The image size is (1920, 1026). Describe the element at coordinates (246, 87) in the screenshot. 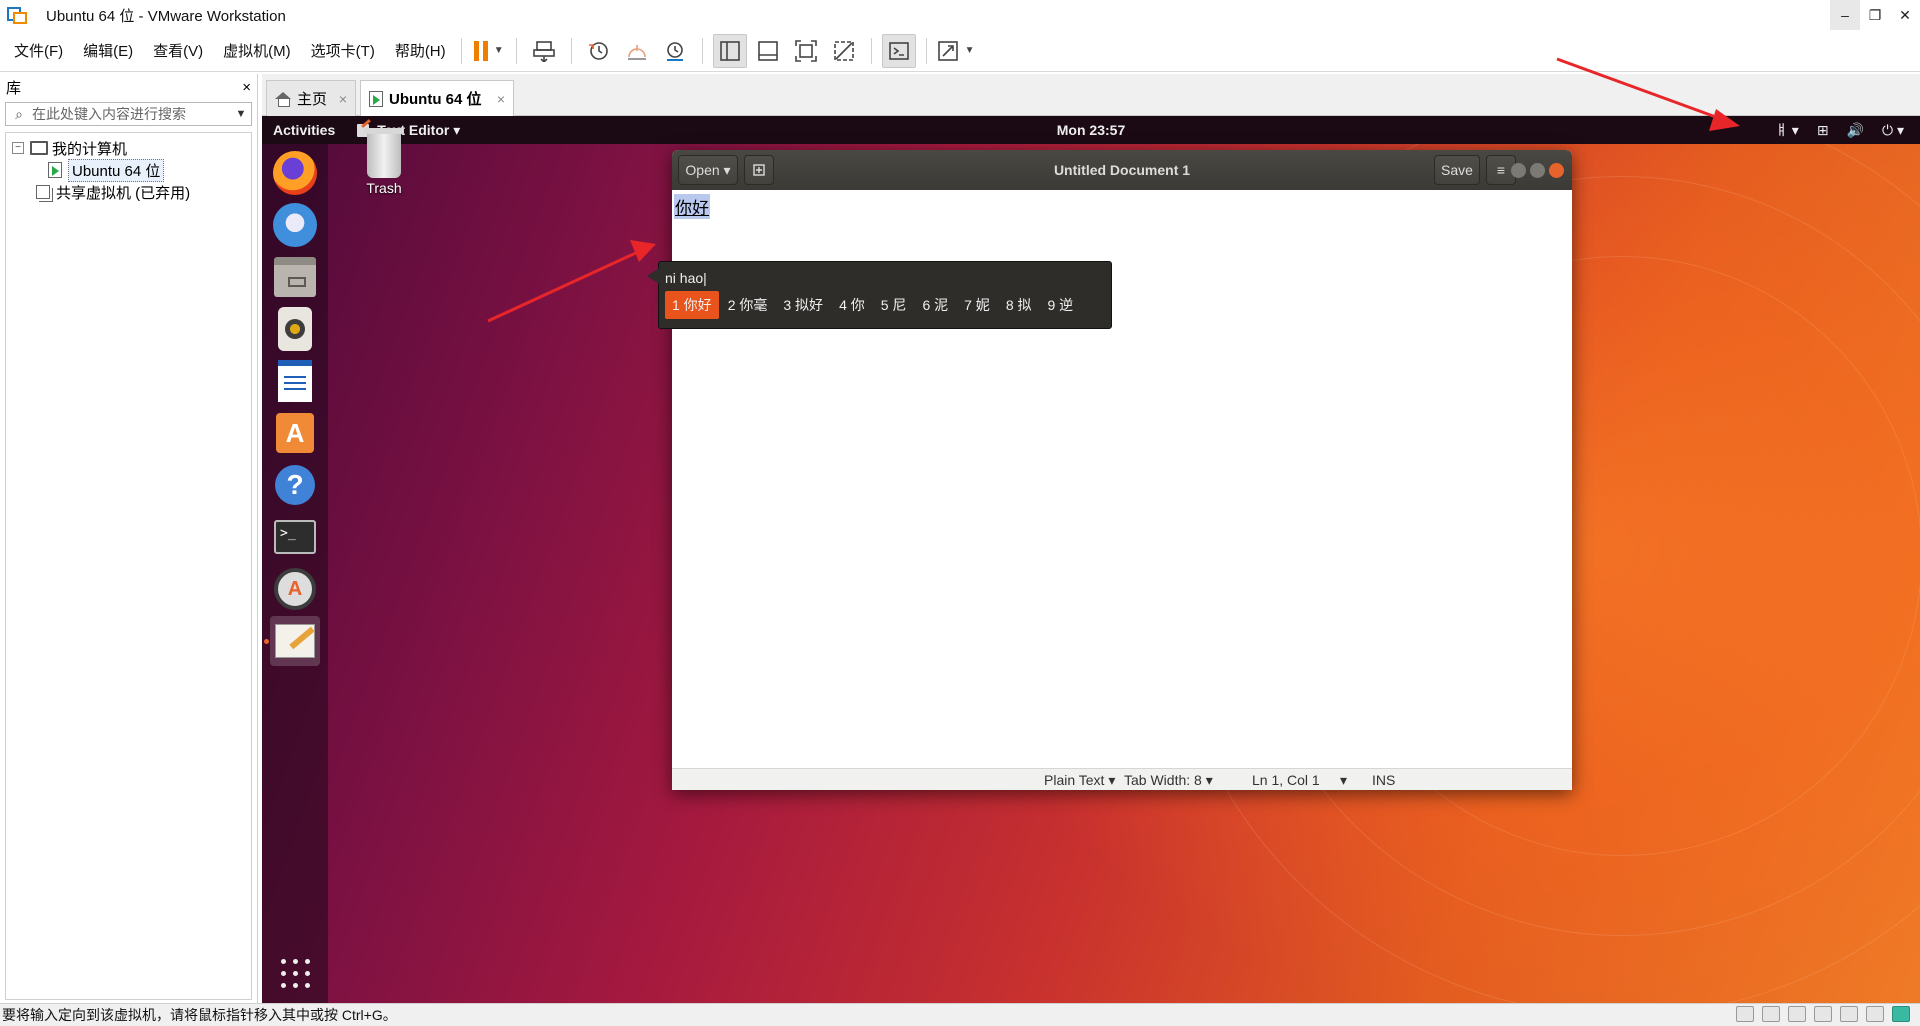

I see `library-close-icon: ×` at that location.